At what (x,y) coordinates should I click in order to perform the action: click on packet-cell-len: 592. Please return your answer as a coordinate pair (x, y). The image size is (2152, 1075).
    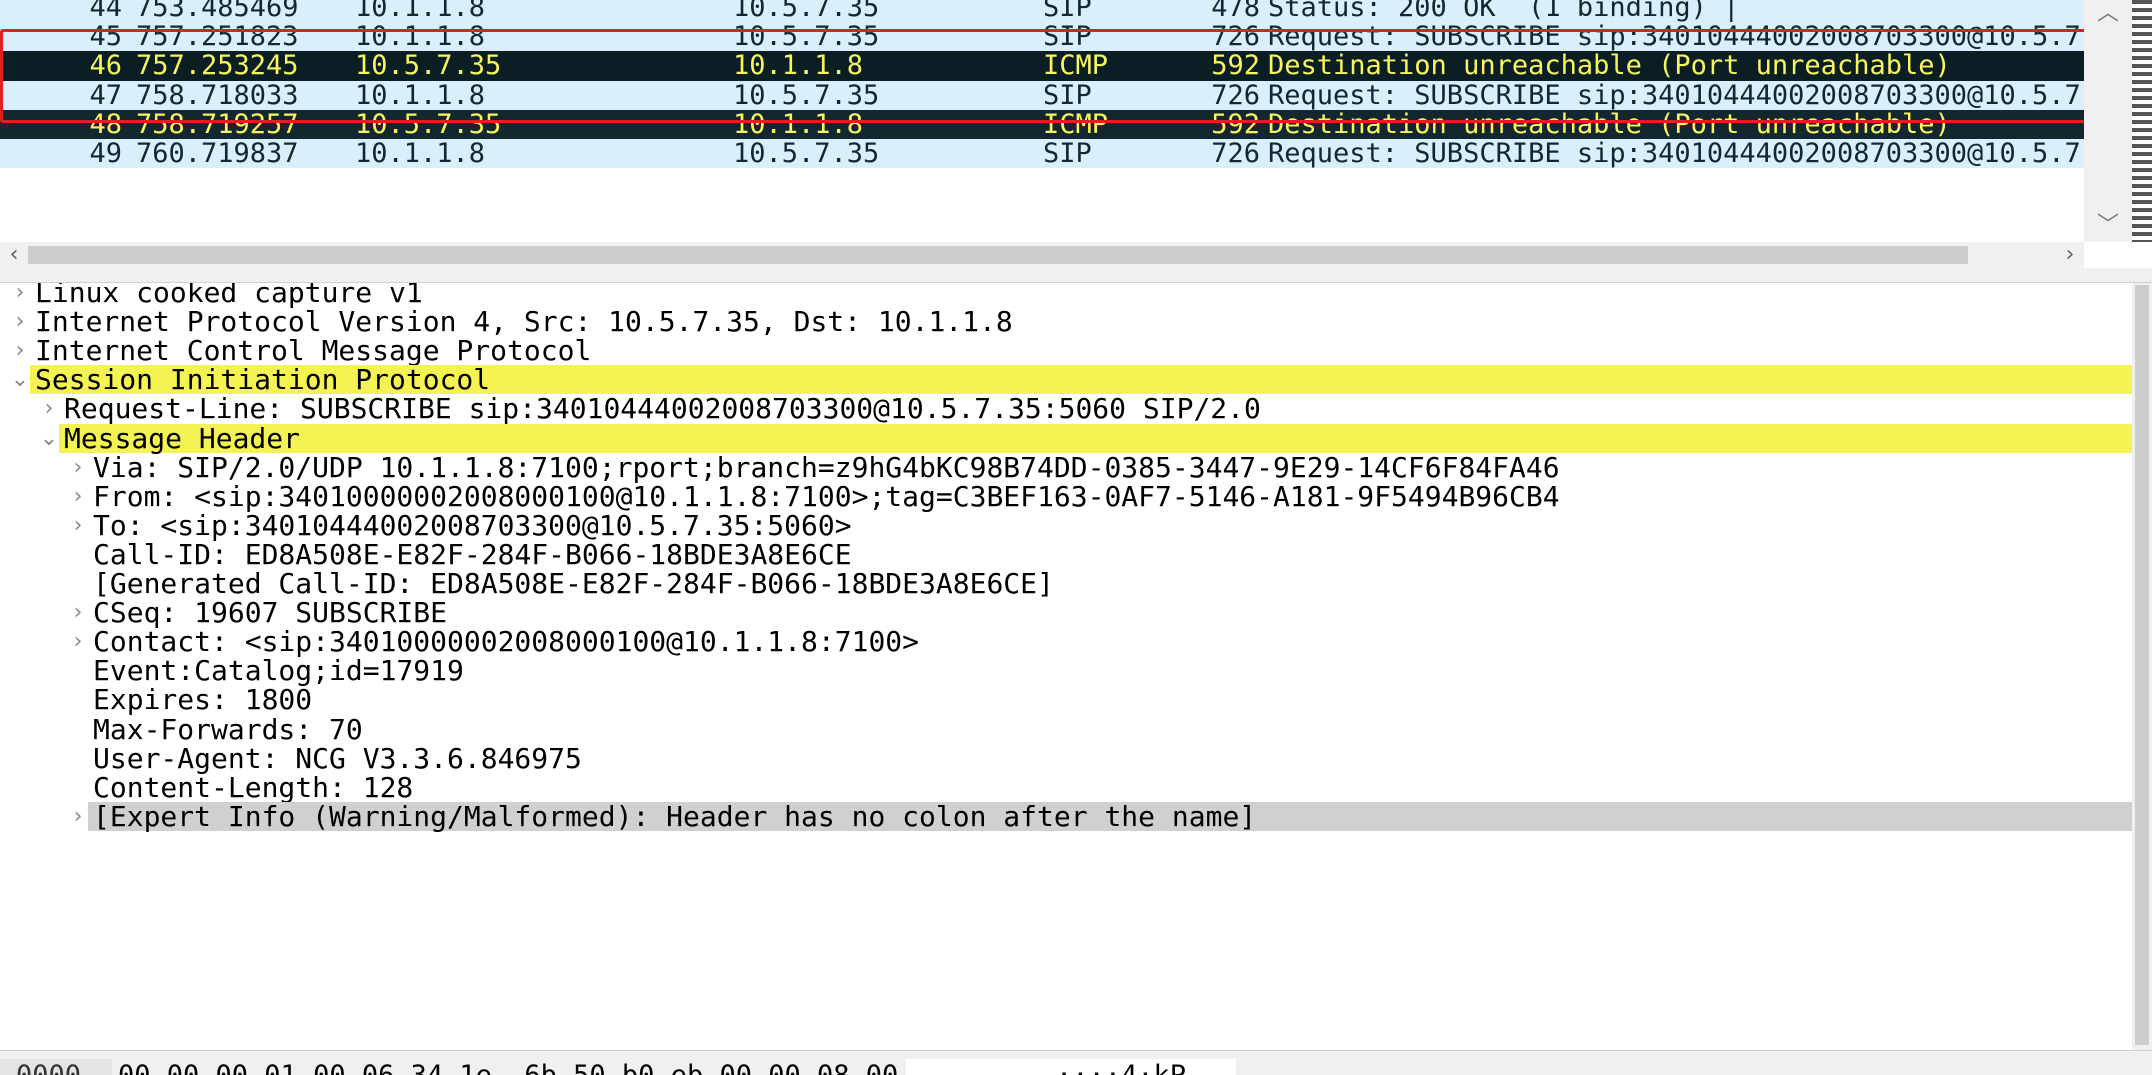
    Looking at the image, I should click on (1235, 66).